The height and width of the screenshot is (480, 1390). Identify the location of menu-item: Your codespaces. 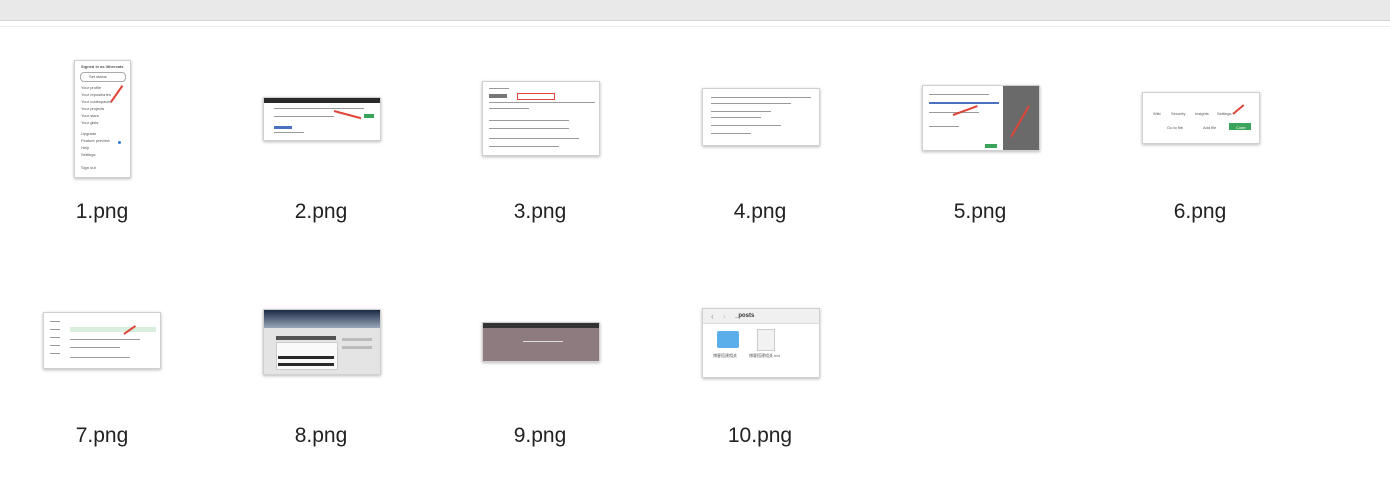
(96, 101).